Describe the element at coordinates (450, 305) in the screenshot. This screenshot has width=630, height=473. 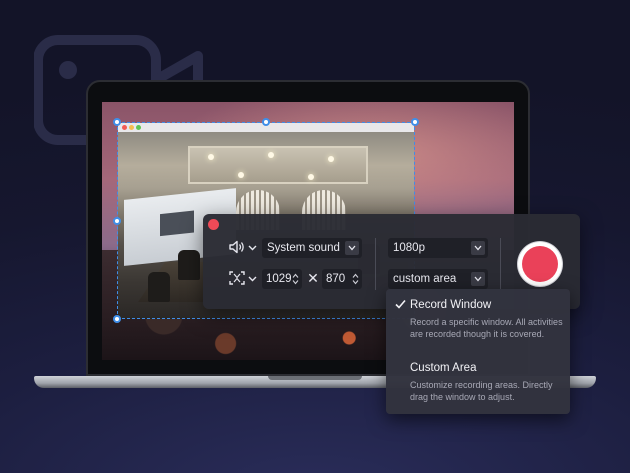
I see `menu-item-record-window: Record Window` at that location.